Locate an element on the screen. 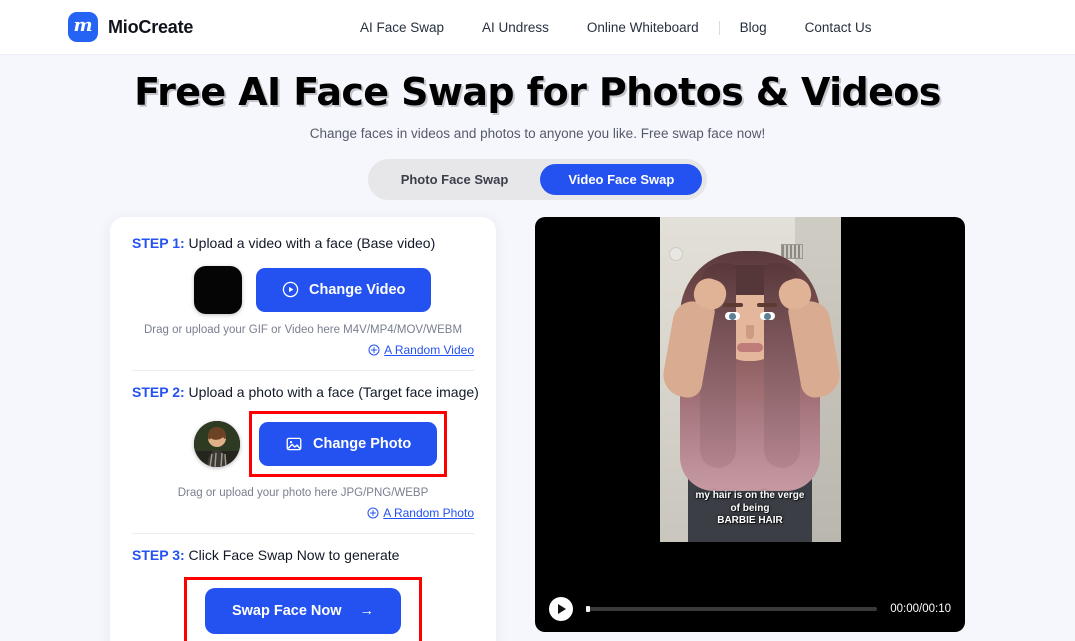 This screenshot has height=641, width=1075. nav-link-contact-us: Contact Us is located at coordinates (838, 27).